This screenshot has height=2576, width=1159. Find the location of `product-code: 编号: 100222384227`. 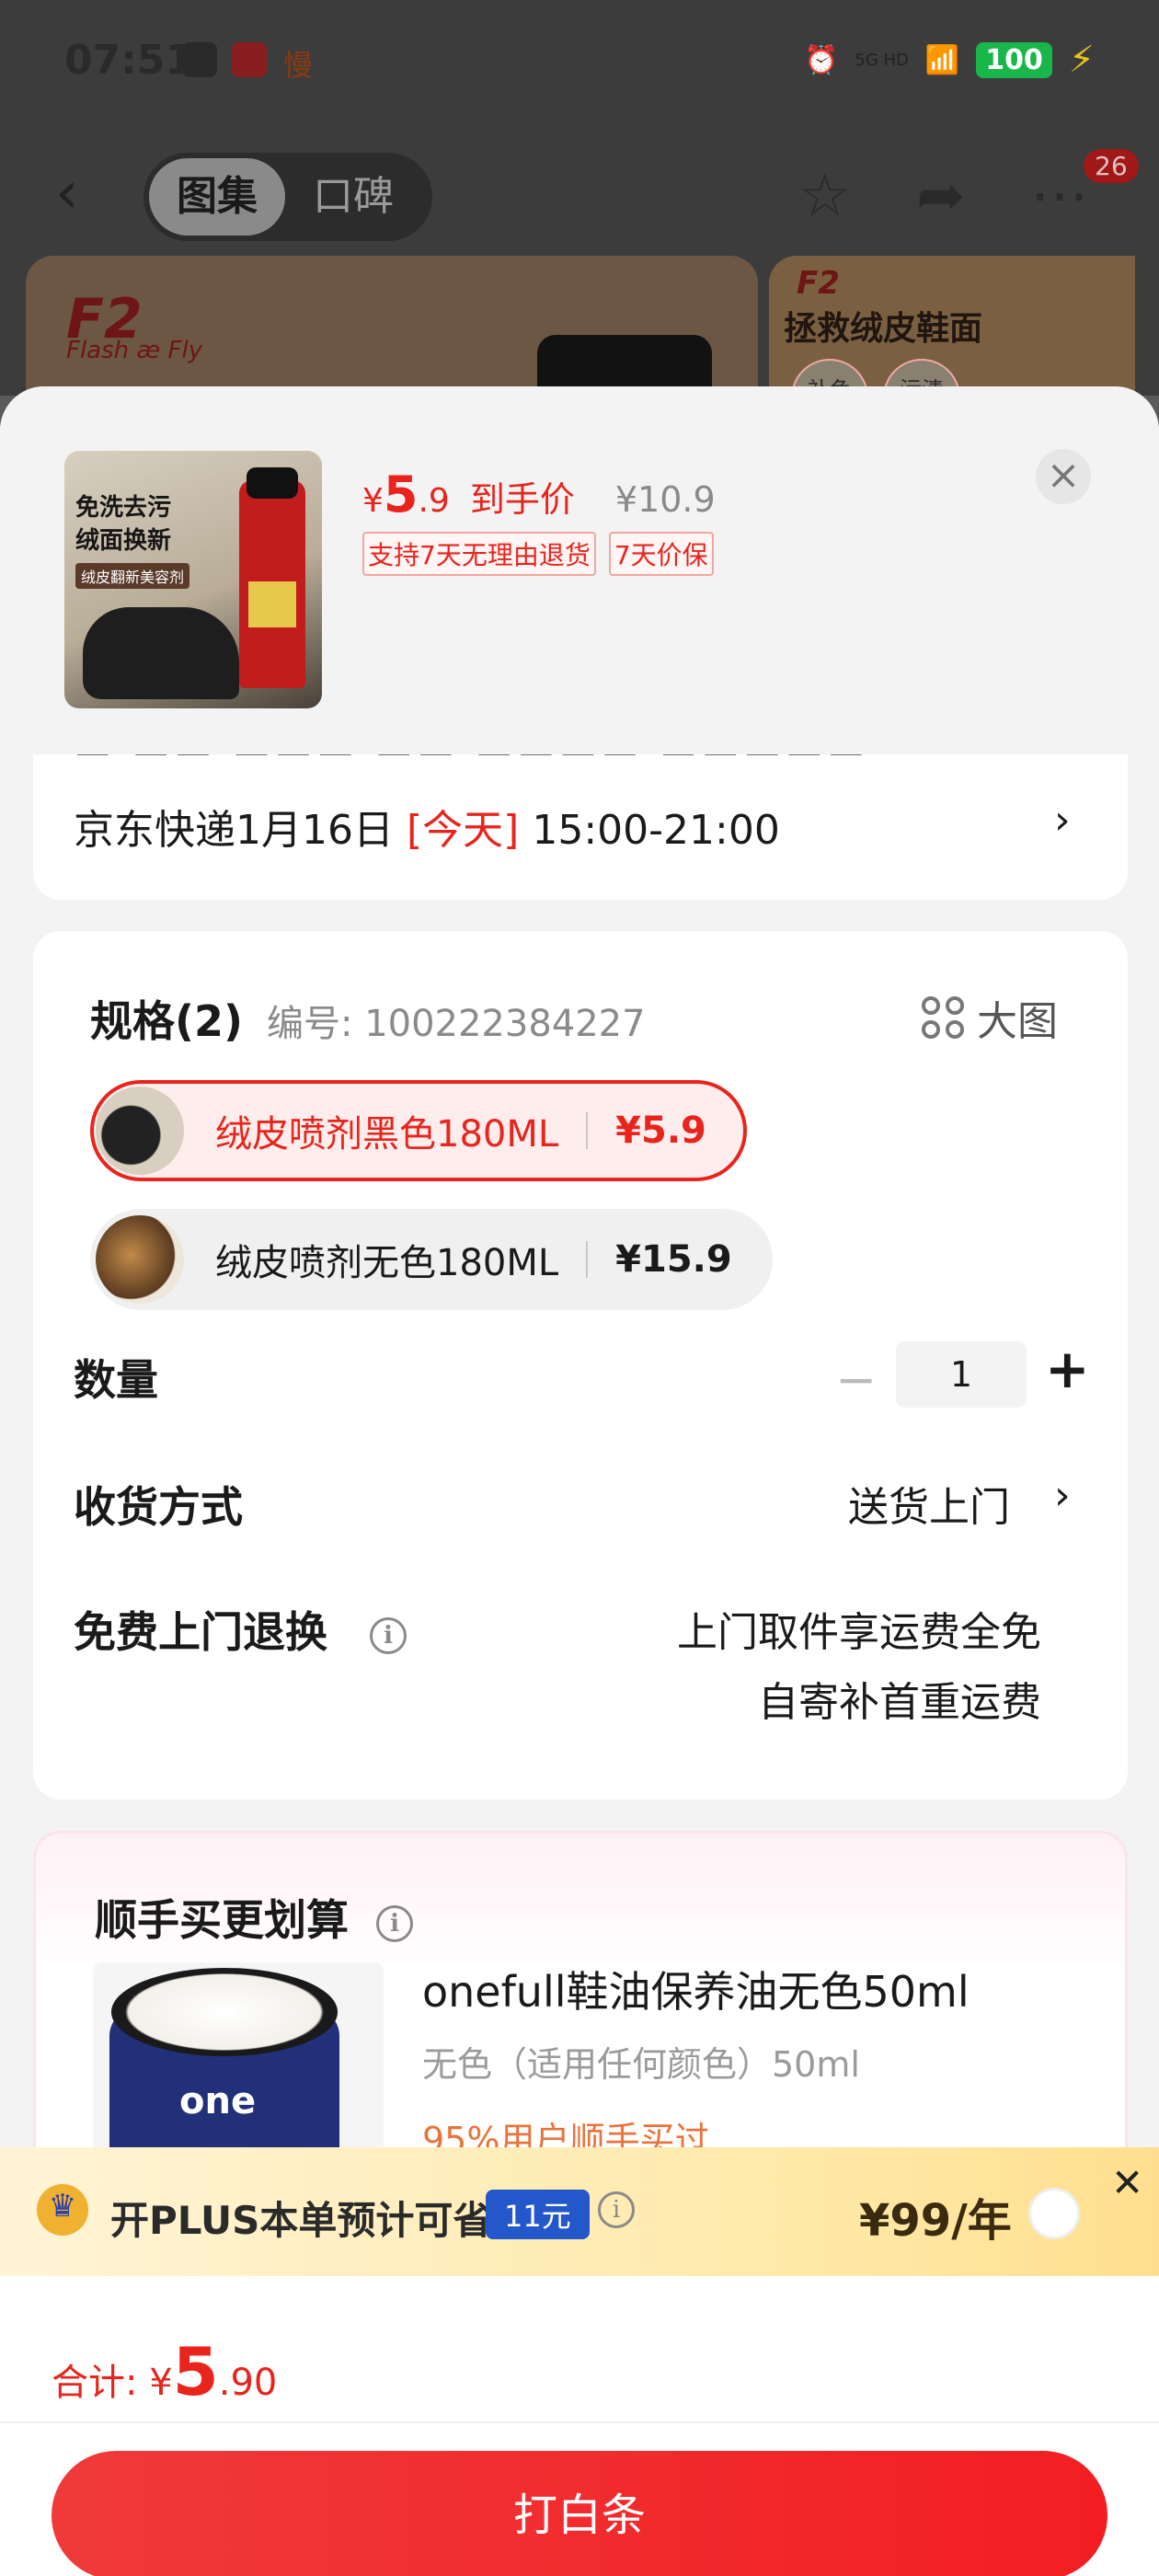

product-code: 编号: 100222384227 is located at coordinates (456, 1024).